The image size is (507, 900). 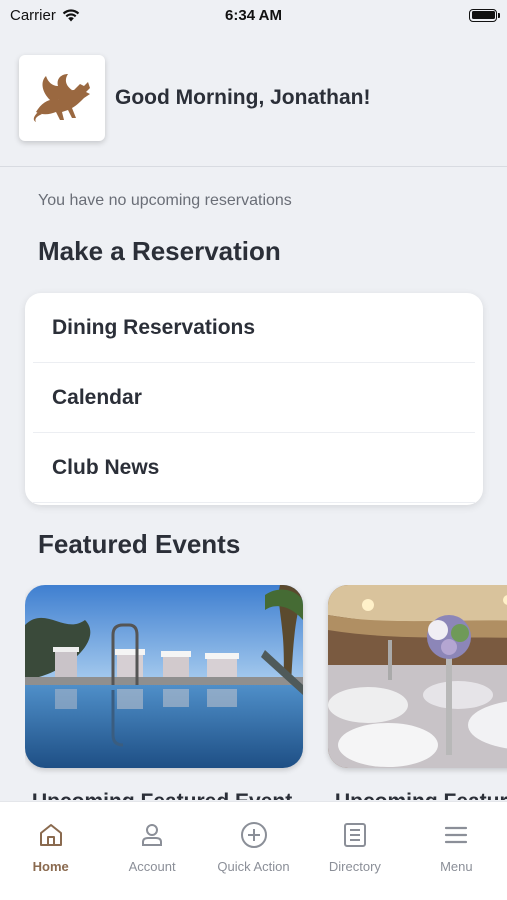 I want to click on tab-bar: Home Account Quick Action Directory Menu, so click(x=253, y=850).